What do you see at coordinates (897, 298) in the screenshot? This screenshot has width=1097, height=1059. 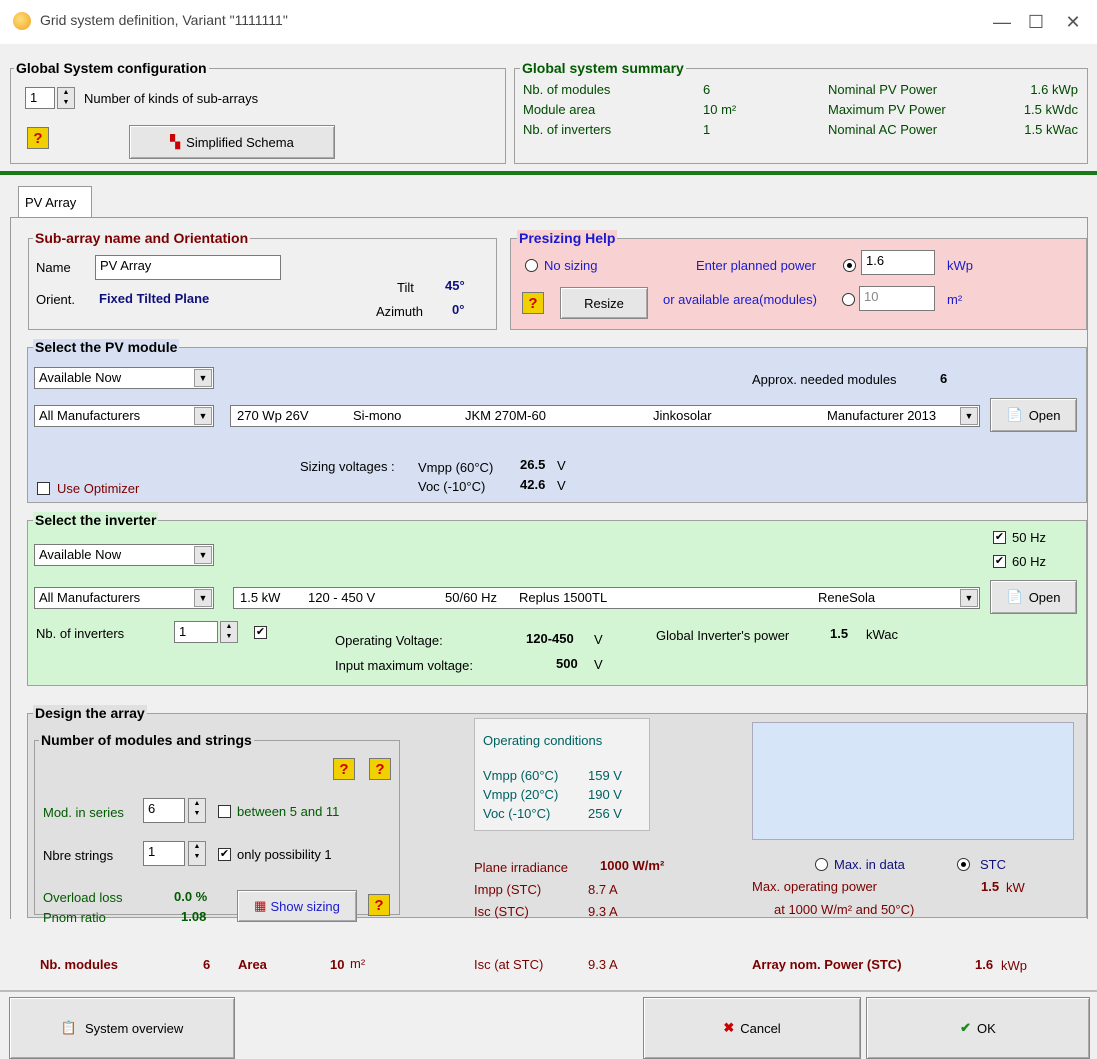 I see `area-input: 10` at bounding box center [897, 298].